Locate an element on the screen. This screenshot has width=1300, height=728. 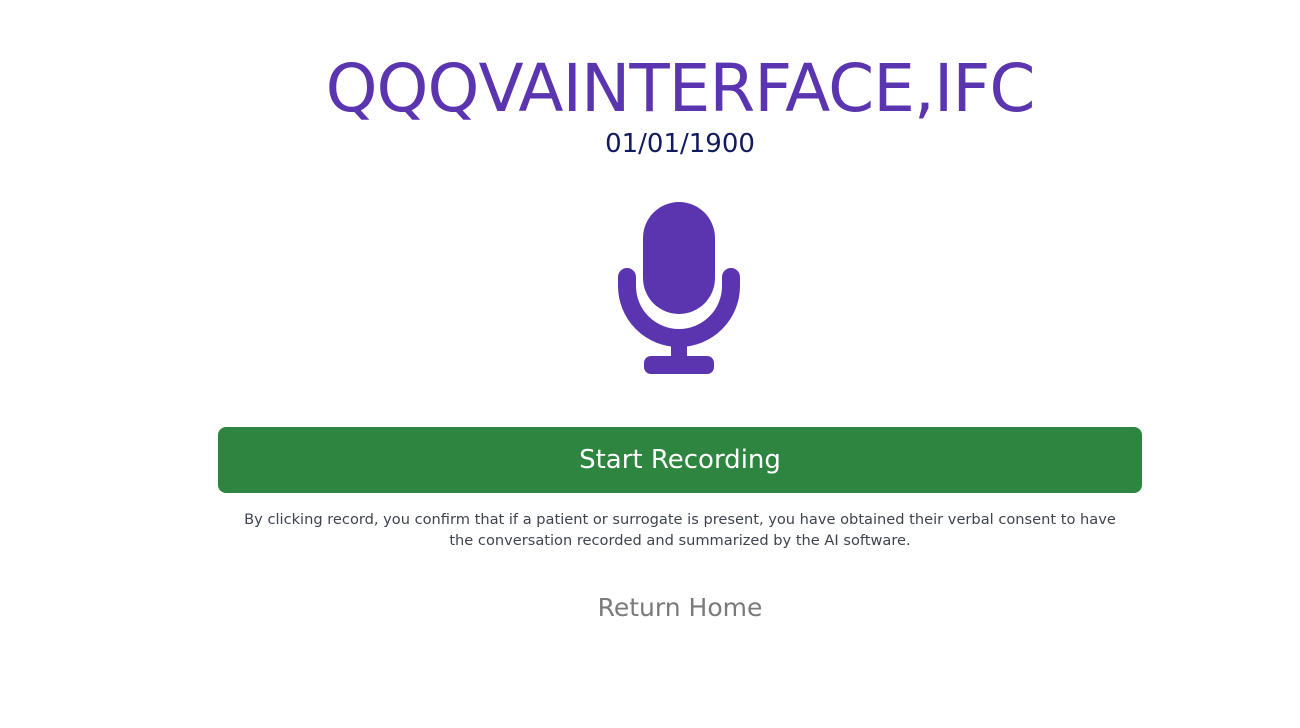
microphone-icon is located at coordinates (679, 289).